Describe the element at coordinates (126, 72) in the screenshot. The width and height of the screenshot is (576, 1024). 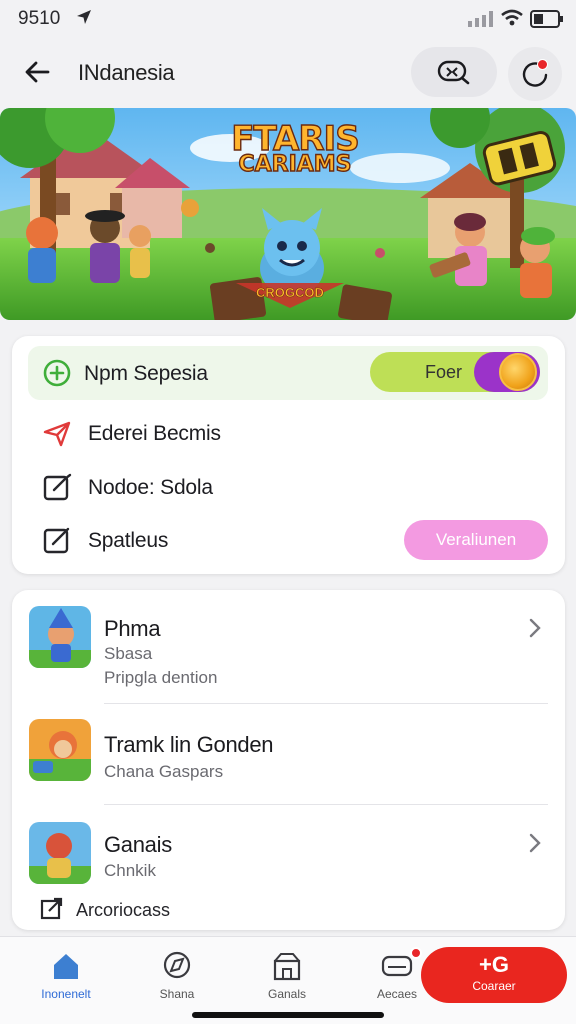
I see `page-title: INdanesia` at that location.